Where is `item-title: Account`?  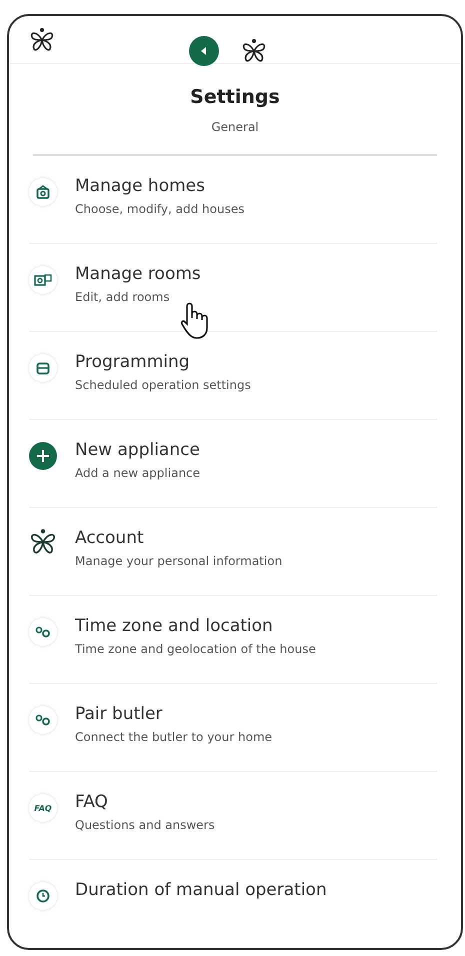 item-title: Account is located at coordinates (110, 538).